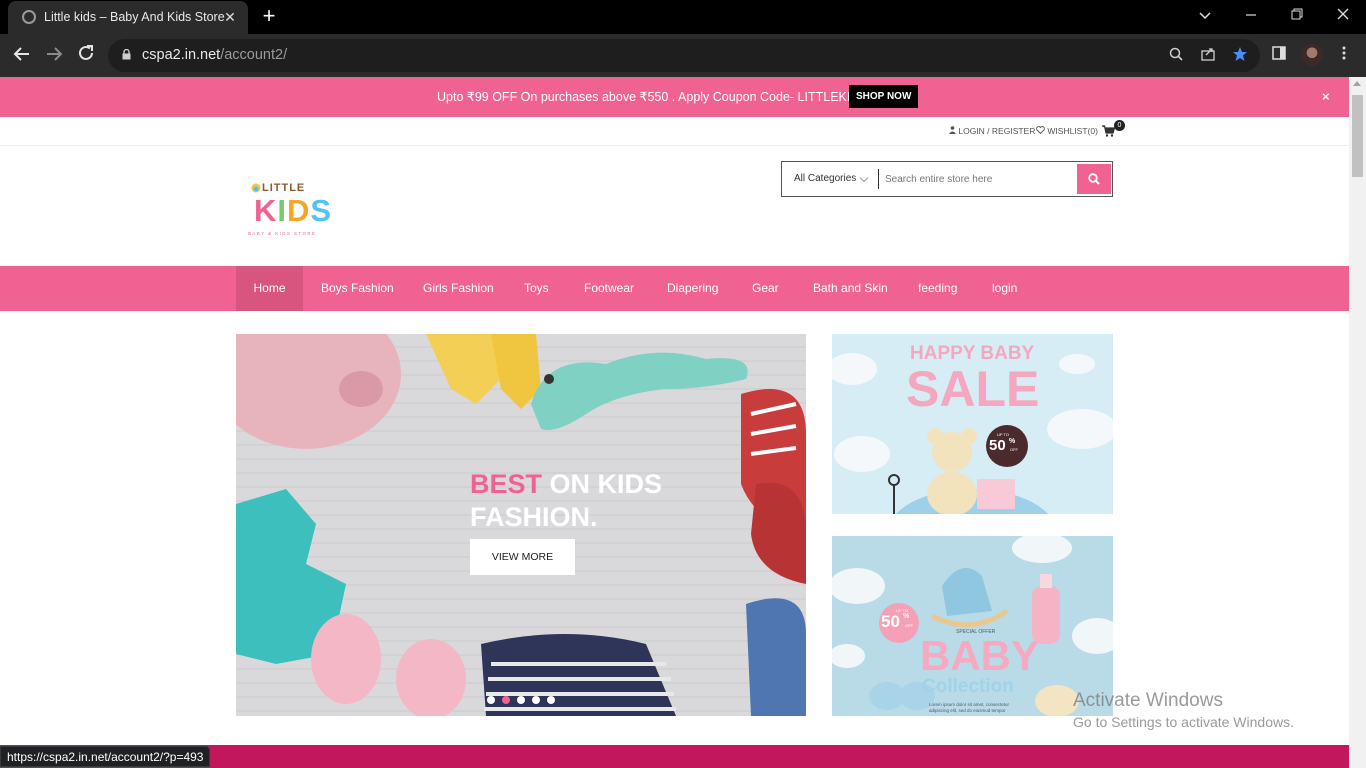 The height and width of the screenshot is (768, 1366). Describe the element at coordinates (602, 484) in the screenshot. I see `hero-headline-rest: ON KIDS` at that location.